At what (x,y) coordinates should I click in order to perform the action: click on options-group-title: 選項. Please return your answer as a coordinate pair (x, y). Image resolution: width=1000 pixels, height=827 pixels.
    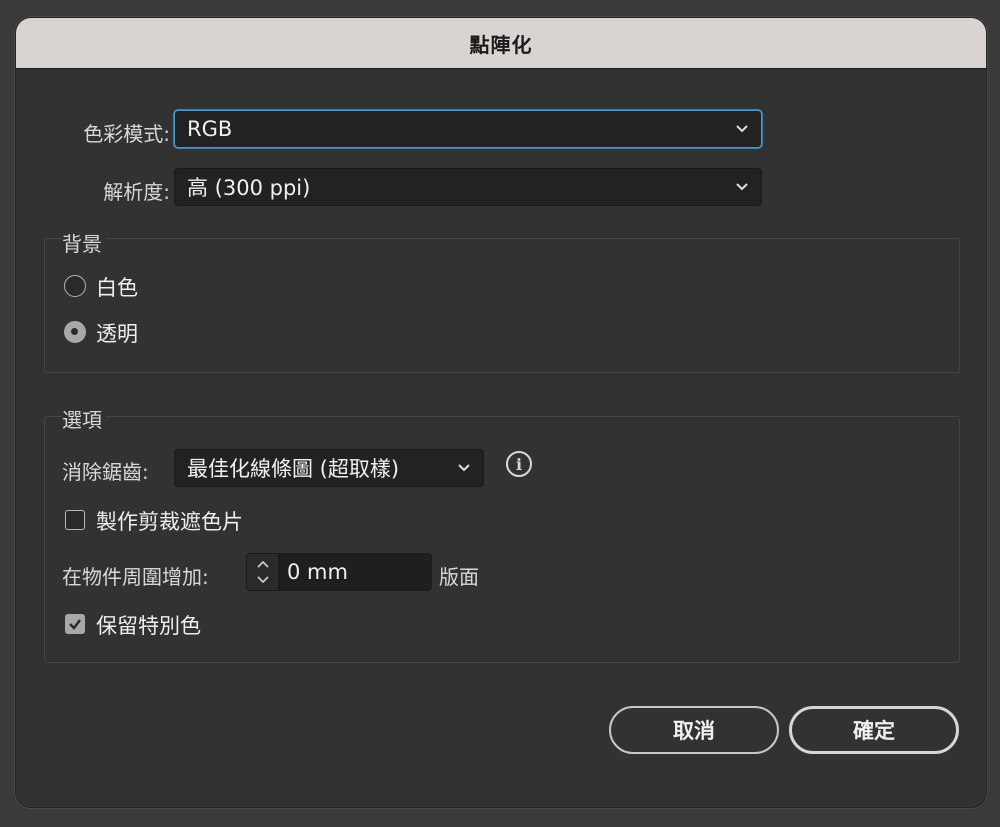
    Looking at the image, I should click on (84, 418).